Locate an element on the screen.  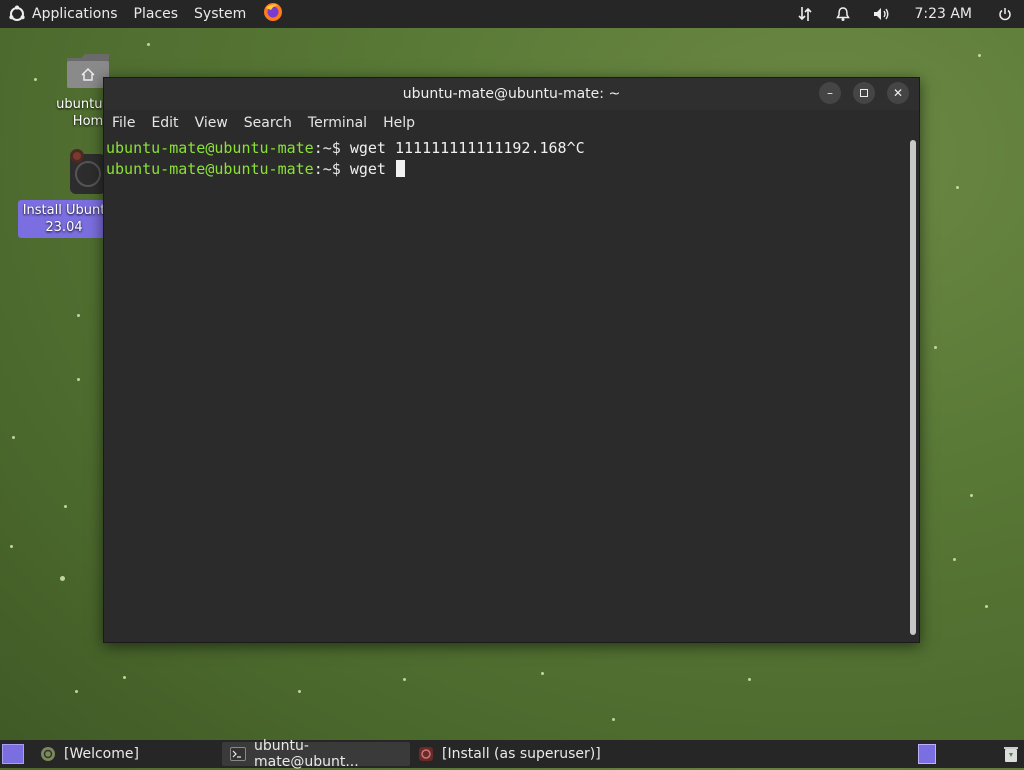
firefox-launcher is located at coordinates (273, 14).